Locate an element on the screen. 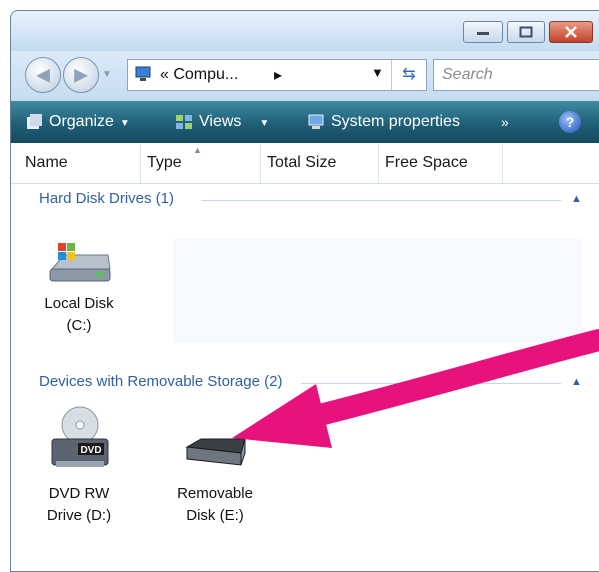 Image resolution: width=599 pixels, height=572 pixels. minimize-button is located at coordinates (483, 32).